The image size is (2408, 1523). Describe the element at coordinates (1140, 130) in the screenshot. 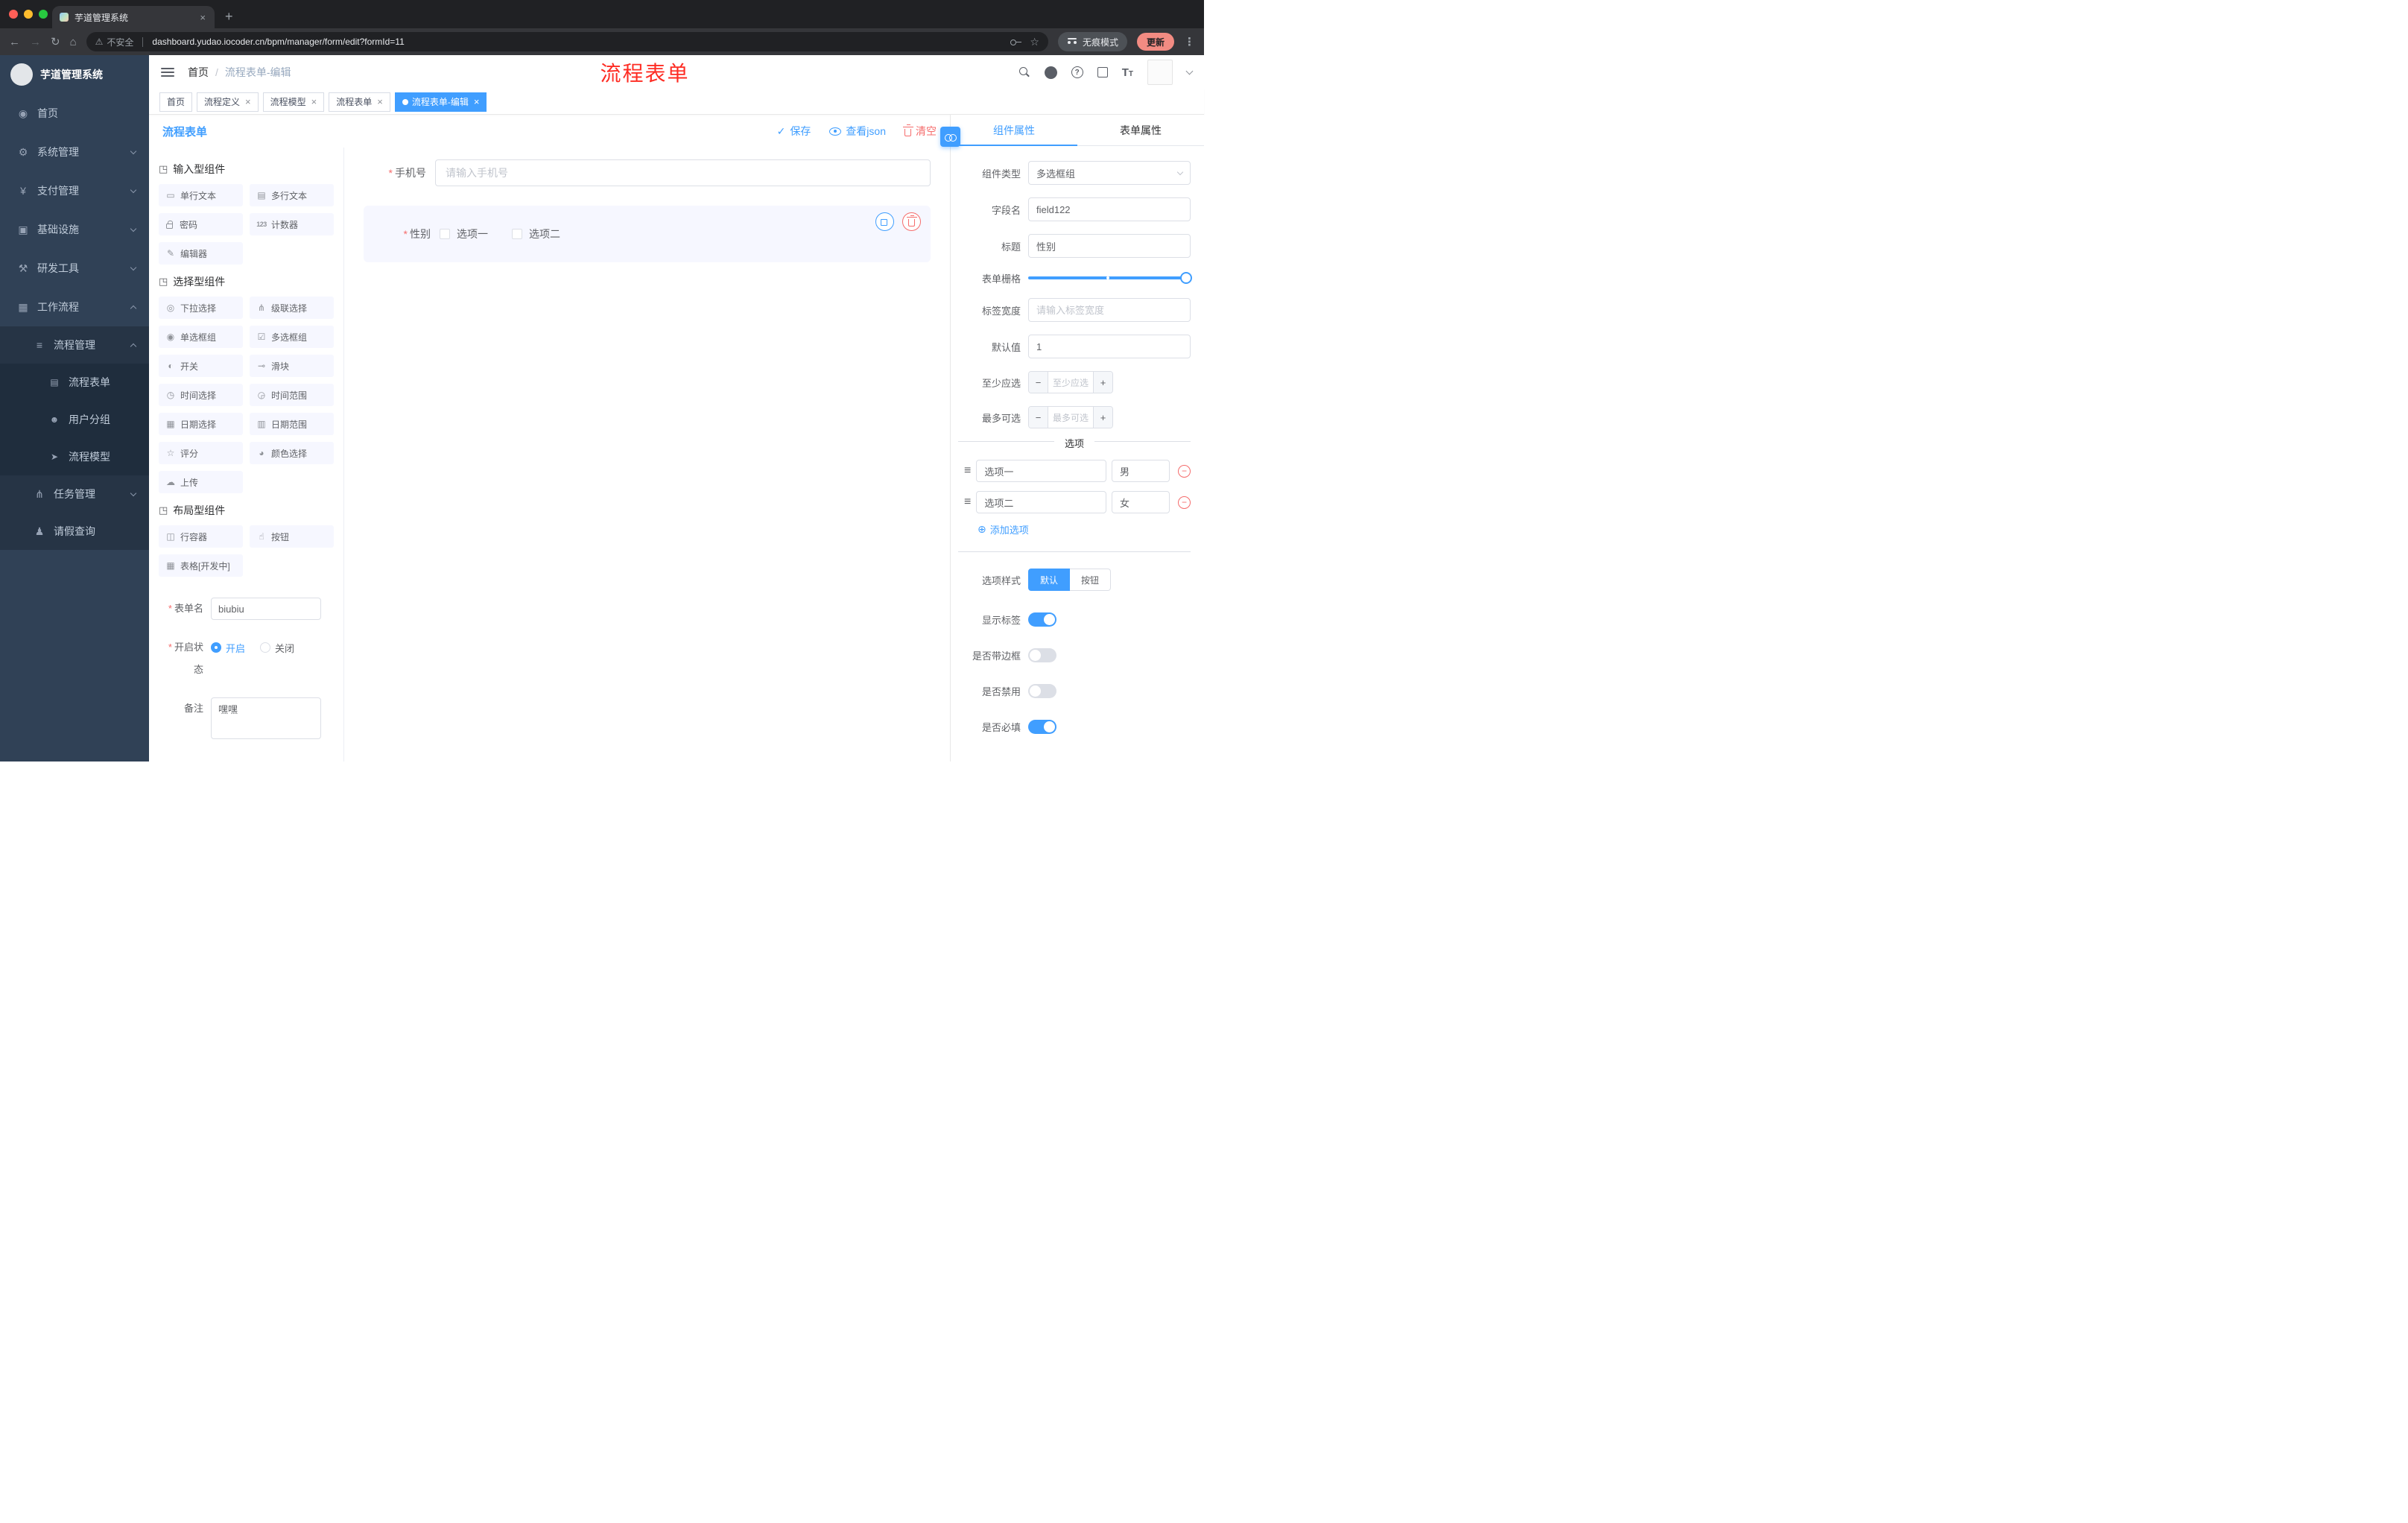

I see `tab-form-props: 表单属性` at that location.